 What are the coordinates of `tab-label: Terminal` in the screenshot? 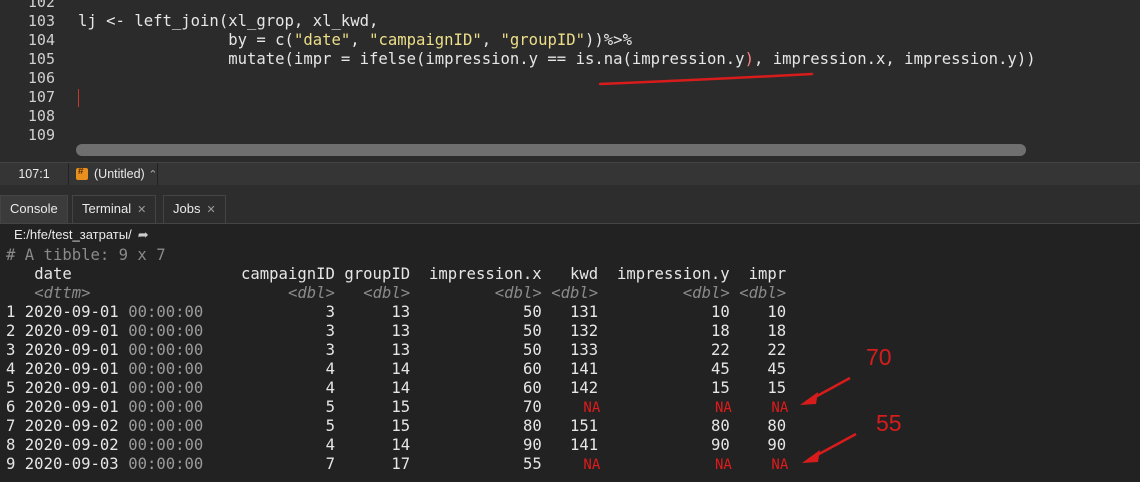 It's located at (107, 208).